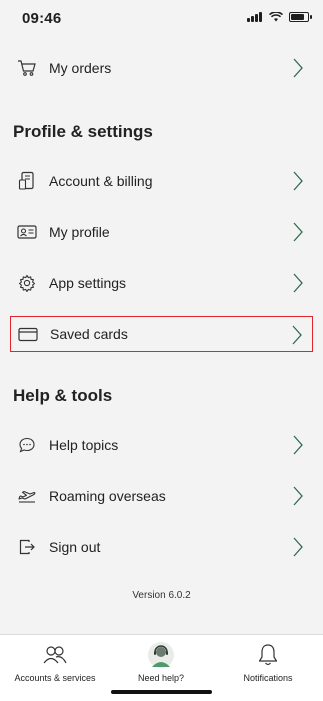  What do you see at coordinates (161, 17) in the screenshot?
I see `status-bar: 09:46` at bounding box center [161, 17].